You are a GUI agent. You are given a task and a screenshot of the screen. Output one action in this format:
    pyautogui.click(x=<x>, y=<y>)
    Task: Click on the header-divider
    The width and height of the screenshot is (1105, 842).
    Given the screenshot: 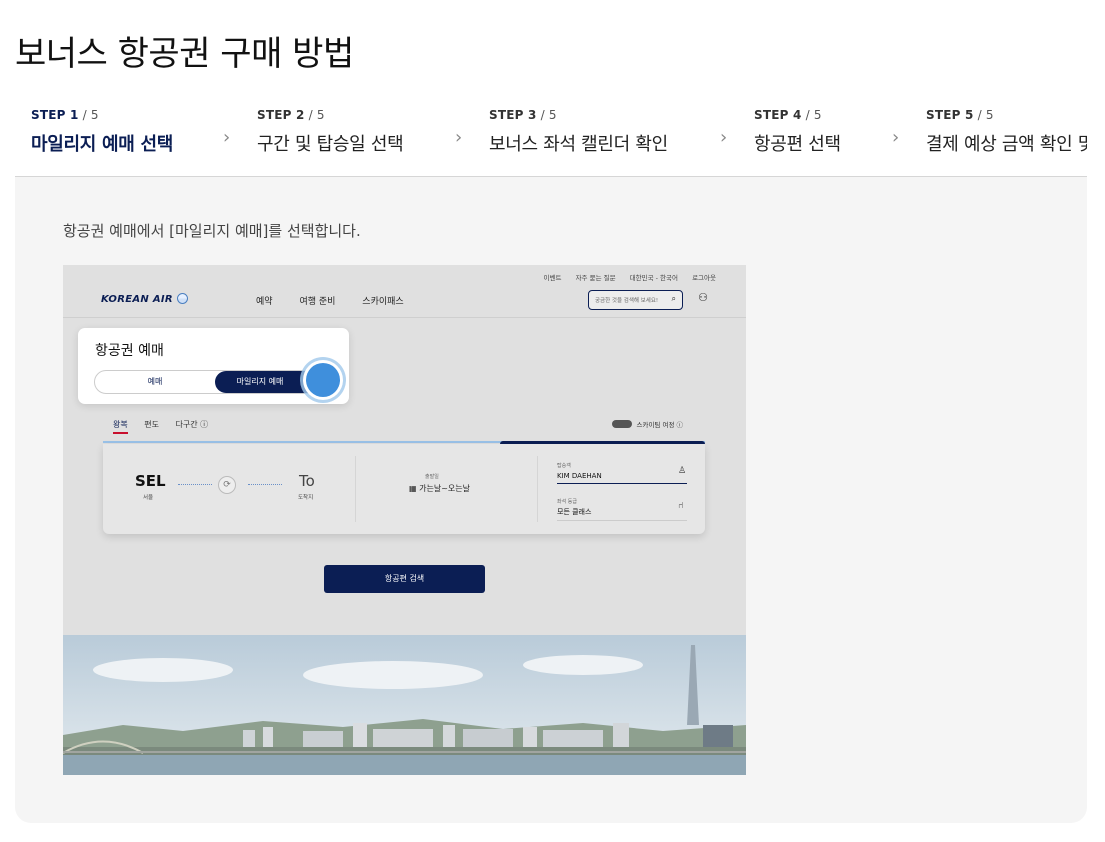 What is the action you would take?
    pyautogui.click(x=404, y=317)
    